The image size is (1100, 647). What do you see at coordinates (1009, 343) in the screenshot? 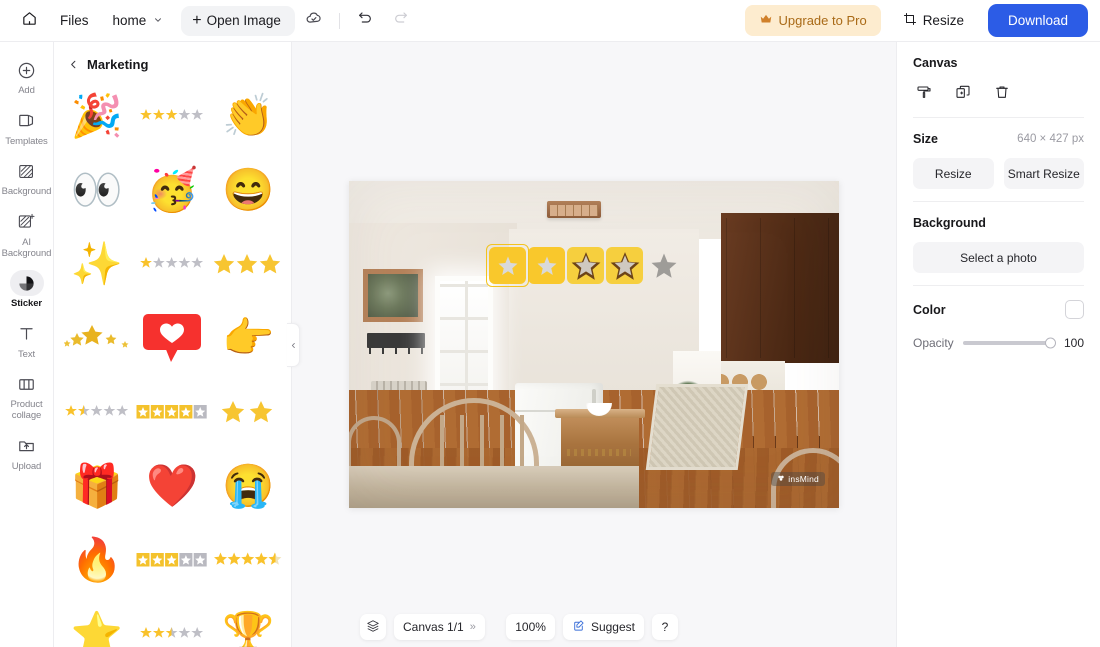
I see `opacity-slider` at bounding box center [1009, 343].